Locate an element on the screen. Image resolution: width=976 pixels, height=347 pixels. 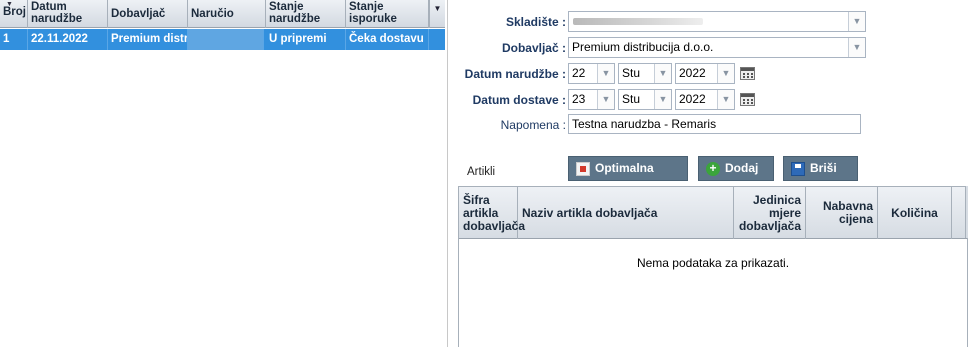
column-menu-icon: ▼ is located at coordinates (437, 14).